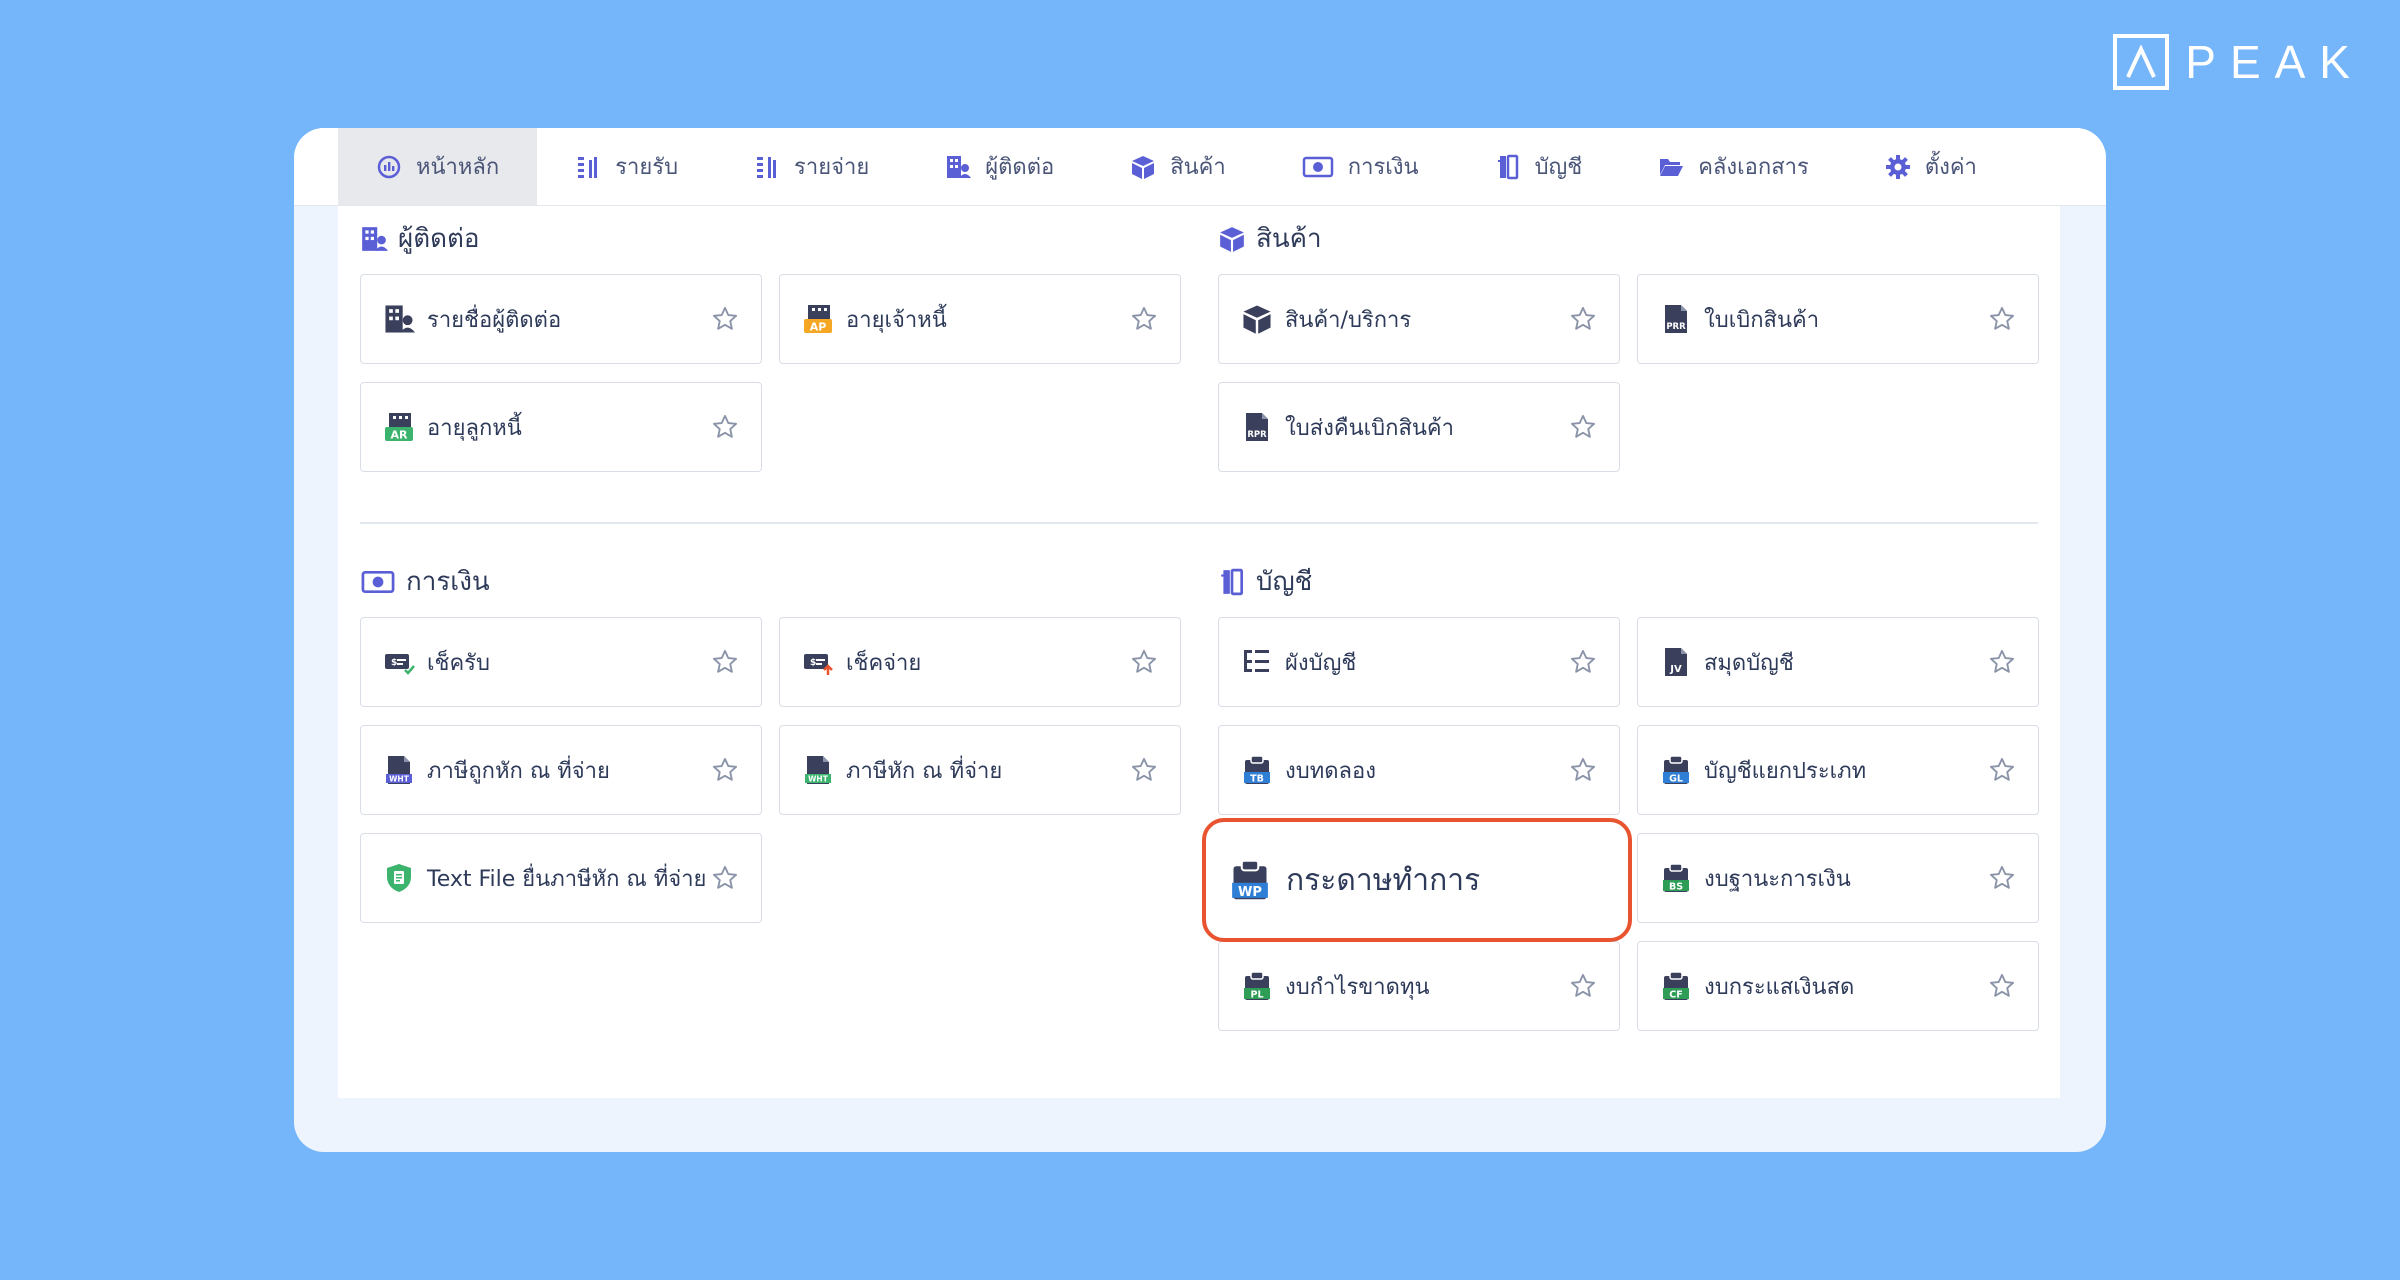 The height and width of the screenshot is (1280, 2400). Describe the element at coordinates (1676, 327) in the screenshot. I see `svg-text: PRR` at that location.